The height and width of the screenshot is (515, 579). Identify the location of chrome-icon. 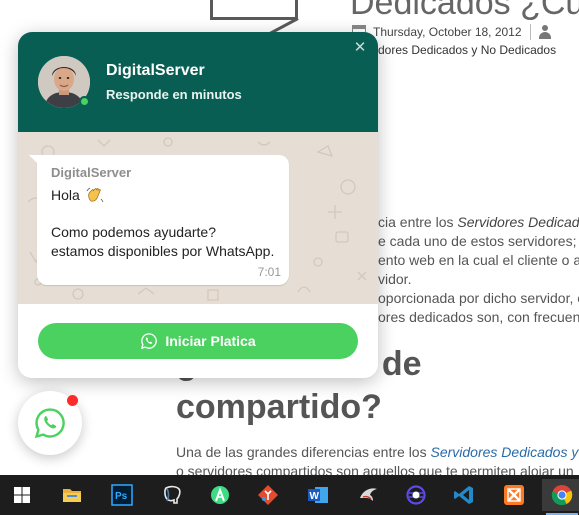
(562, 495).